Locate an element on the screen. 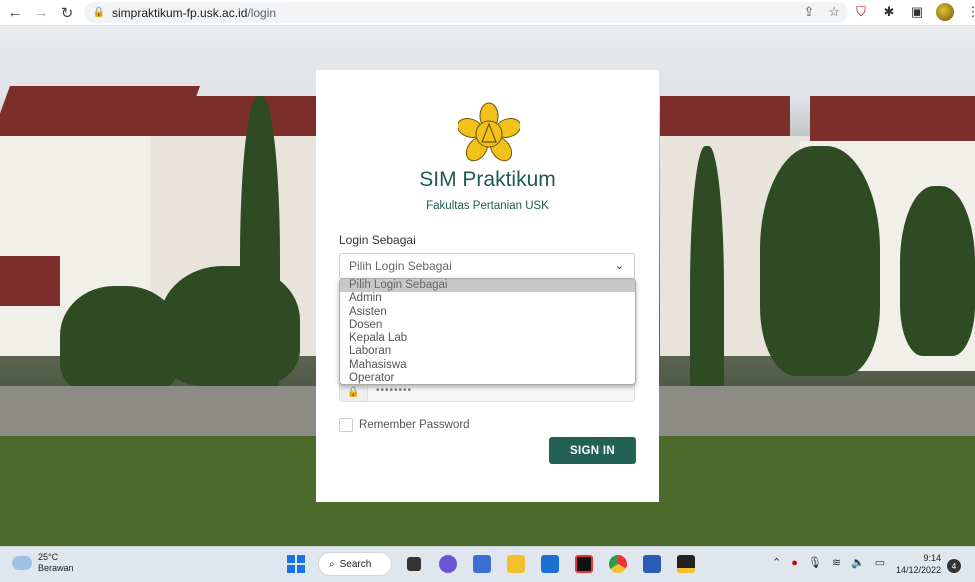  extension-shield-icon: ⛉ is located at coordinates (861, 12).